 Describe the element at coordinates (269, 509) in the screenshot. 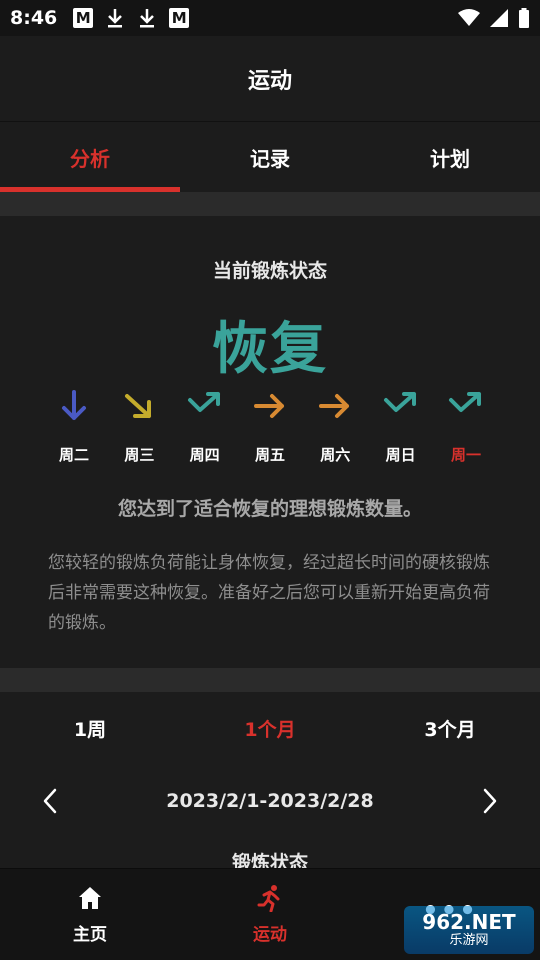

I see `status-summary: 您达到了适合恢复的理想锻炼数量。` at that location.